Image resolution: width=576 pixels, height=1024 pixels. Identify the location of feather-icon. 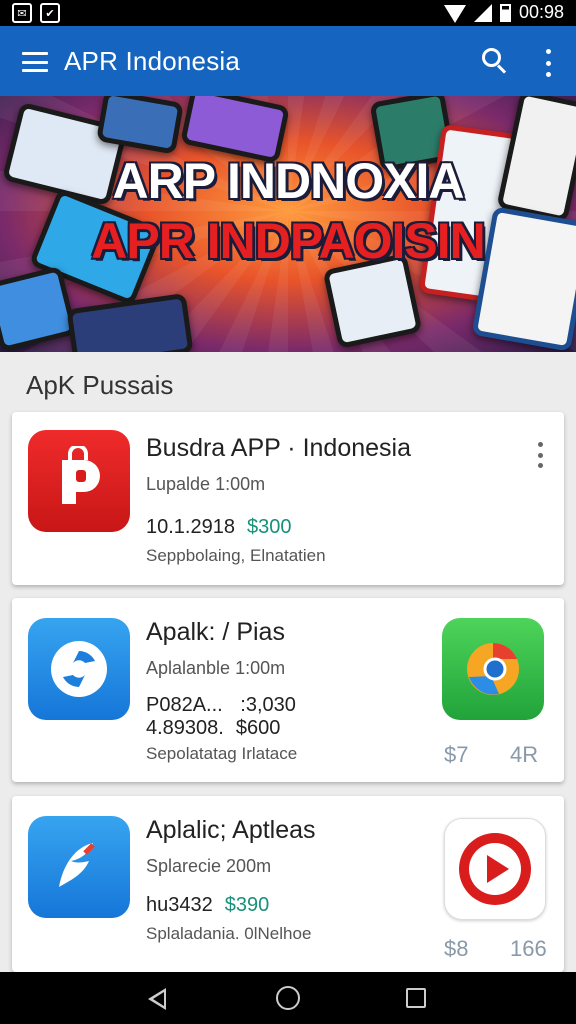
(79, 867).